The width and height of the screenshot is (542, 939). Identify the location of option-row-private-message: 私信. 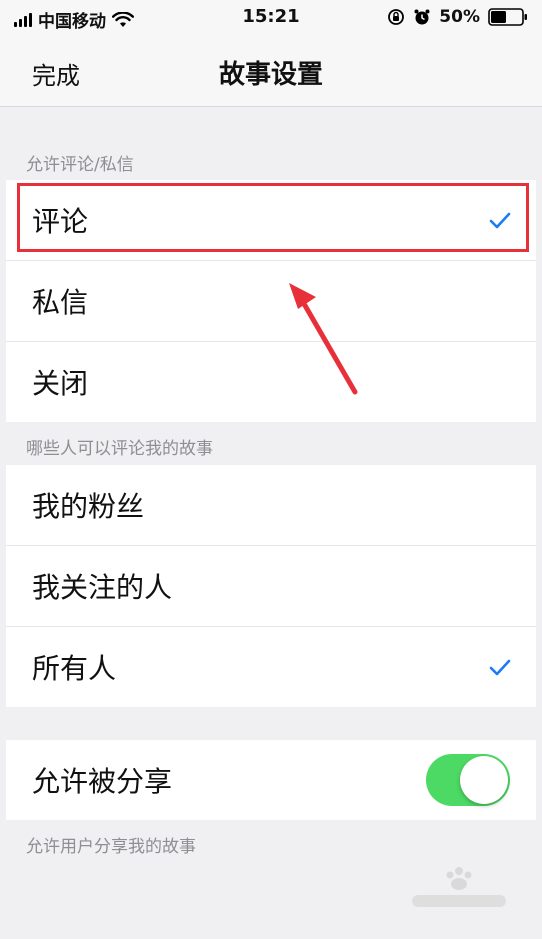
(271, 301).